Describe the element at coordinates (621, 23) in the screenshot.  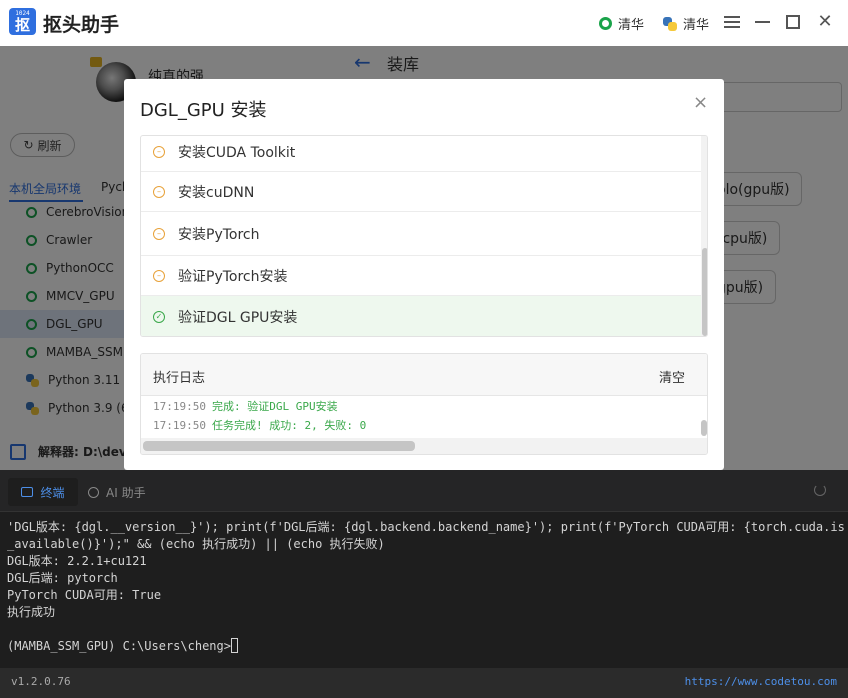
I see `mirror-status-button: 清华` at that location.